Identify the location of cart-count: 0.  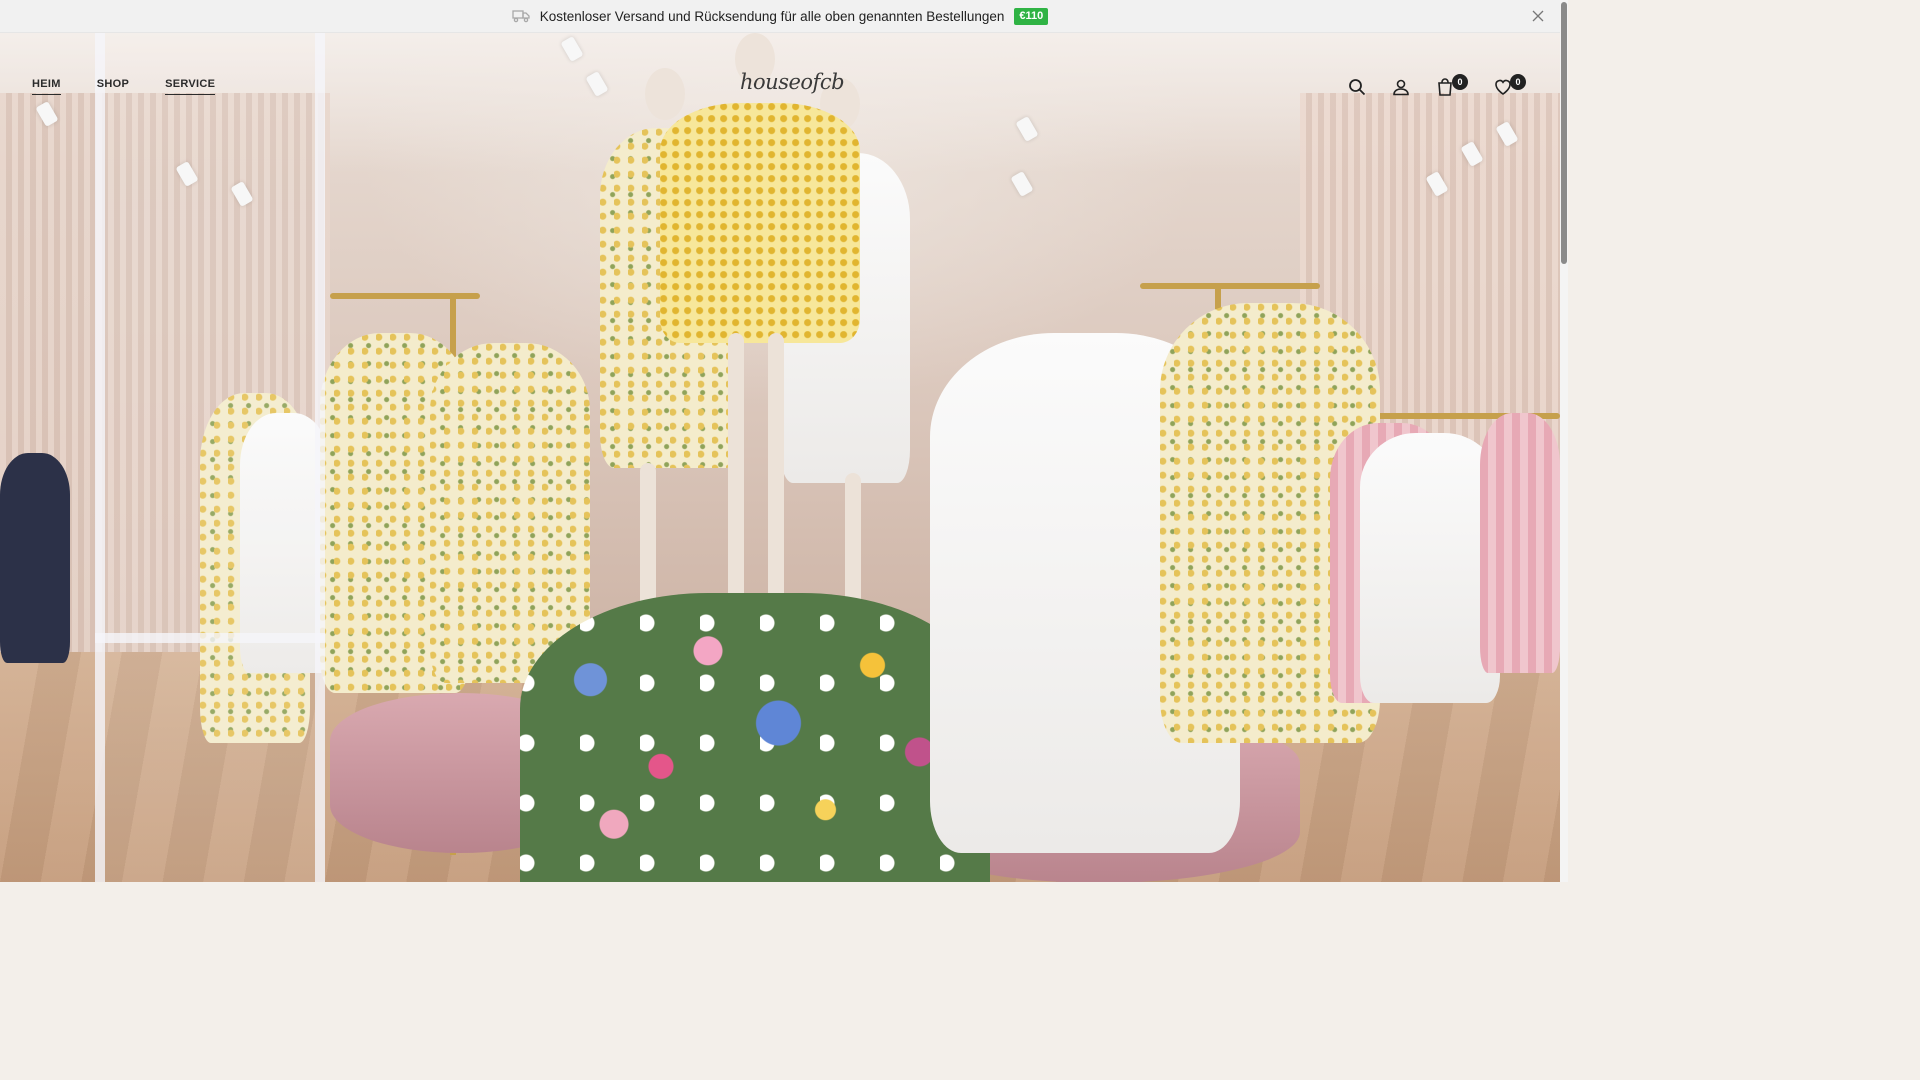
(1460, 82).